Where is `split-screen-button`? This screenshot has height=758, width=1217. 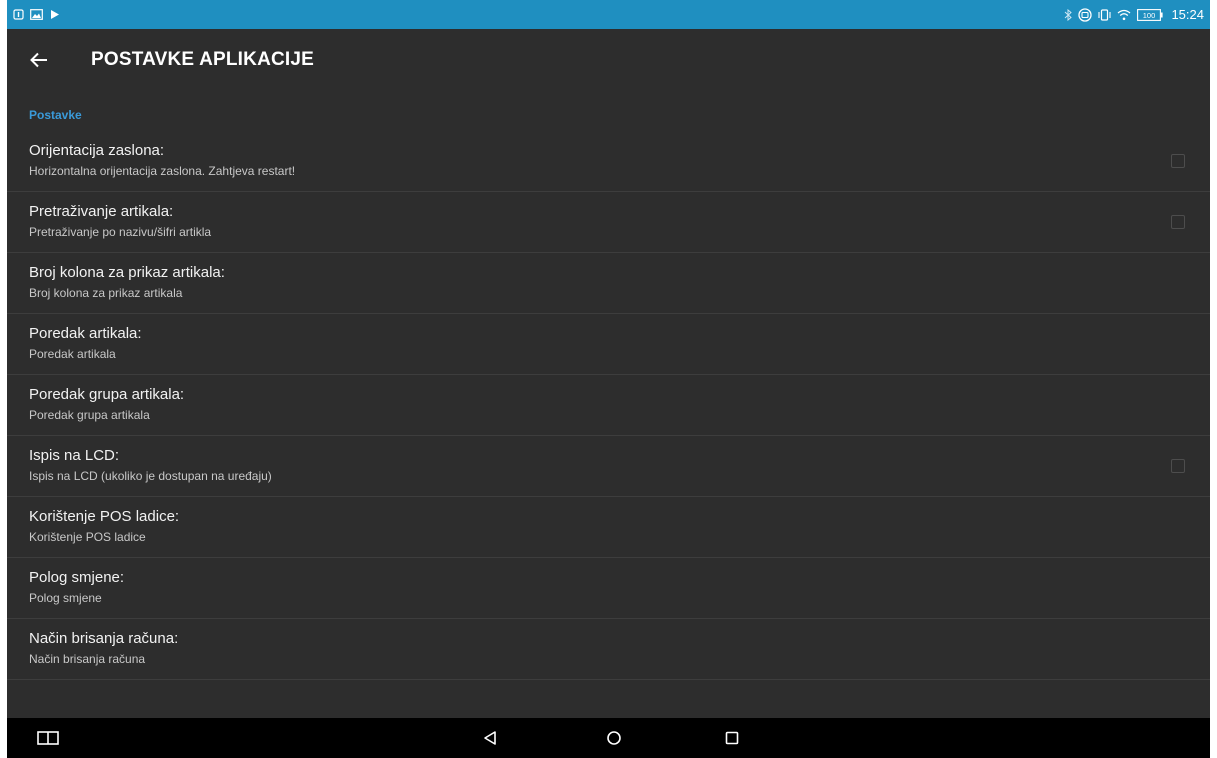 split-screen-button is located at coordinates (48, 738).